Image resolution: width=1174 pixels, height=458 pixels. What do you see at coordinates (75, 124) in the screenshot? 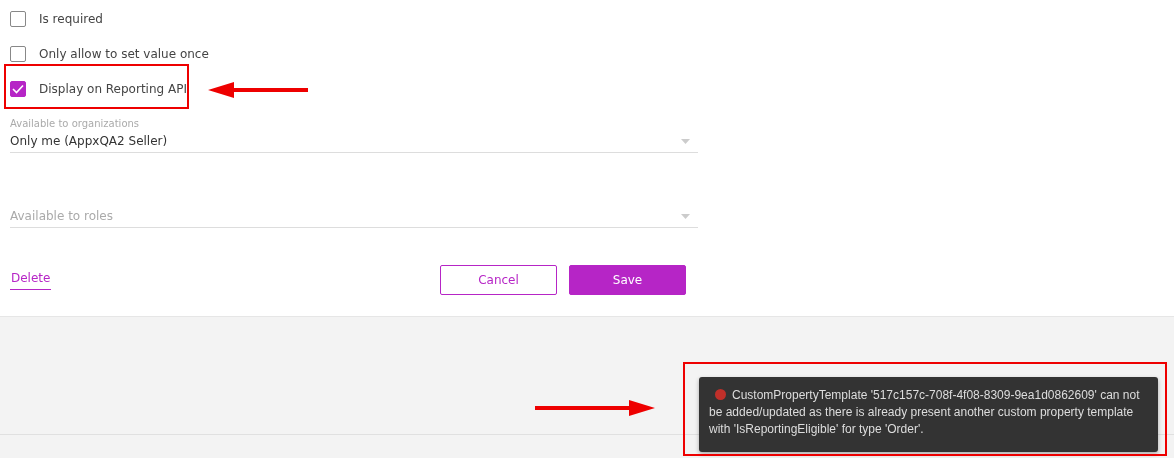
I see `field-label: Available to organizations` at bounding box center [75, 124].